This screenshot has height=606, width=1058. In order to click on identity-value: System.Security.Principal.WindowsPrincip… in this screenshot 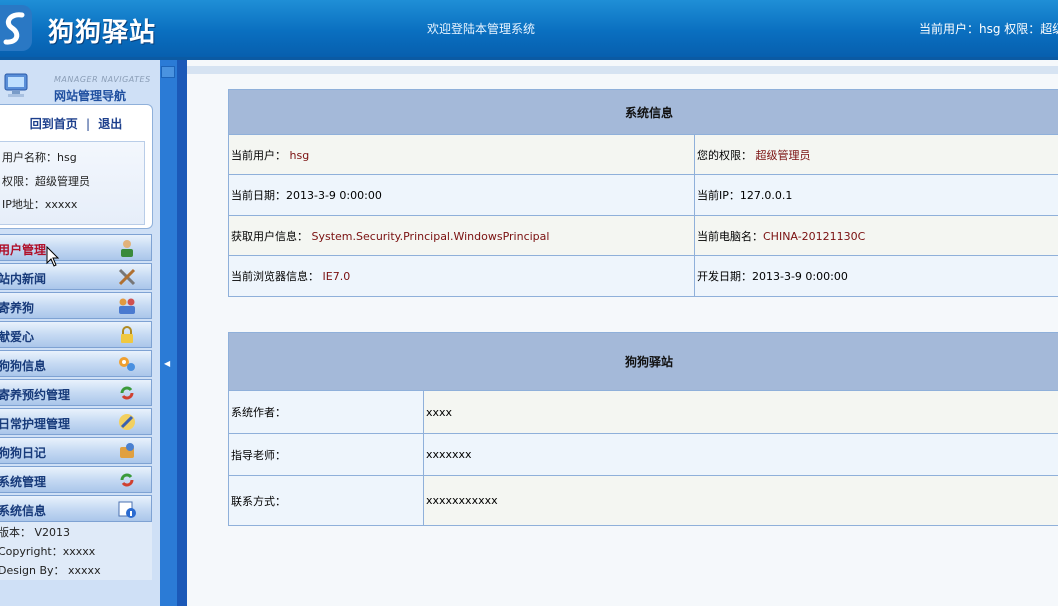, I will do `click(430, 236)`.